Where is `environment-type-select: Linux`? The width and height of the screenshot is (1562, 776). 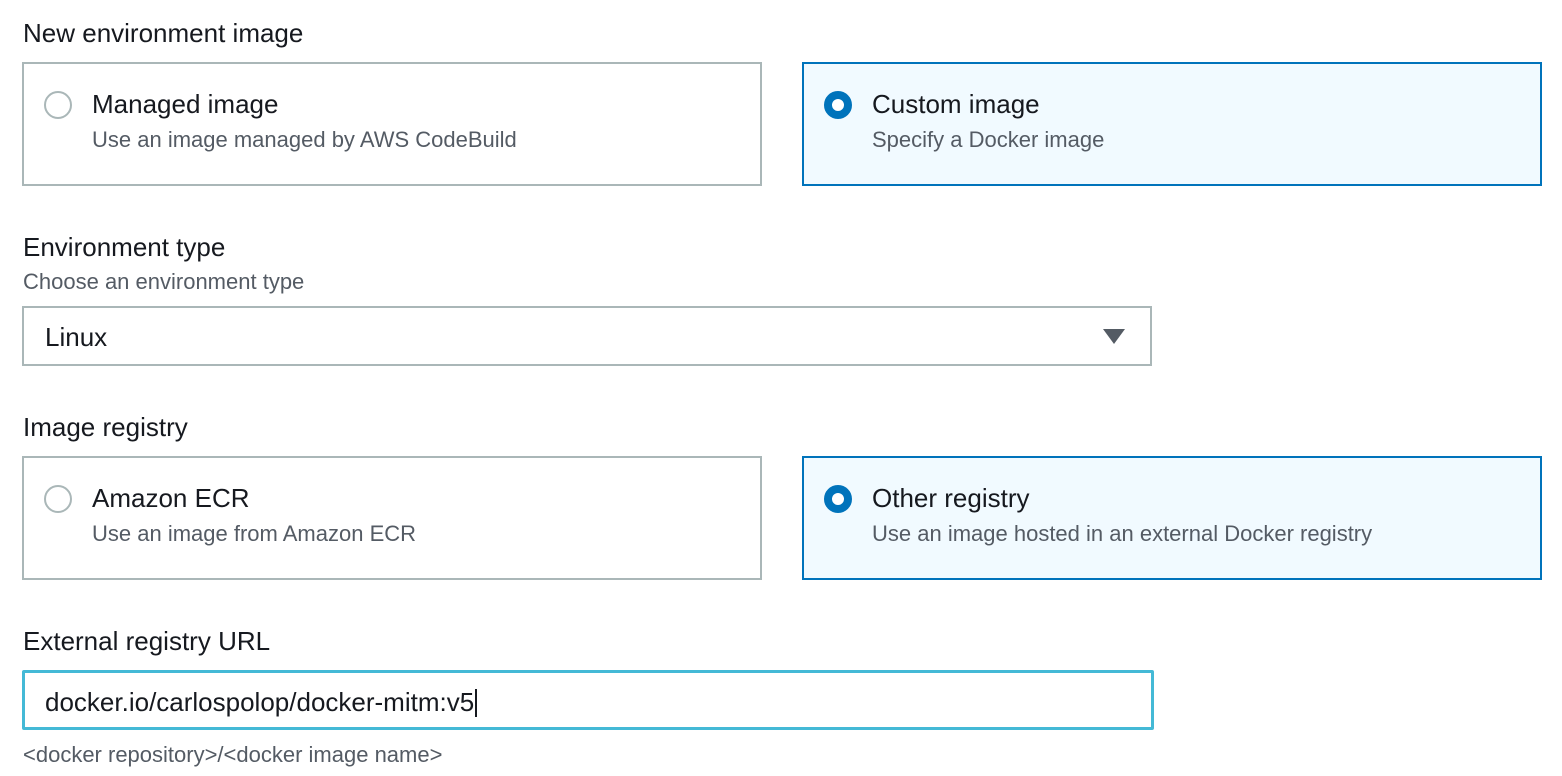 environment-type-select: Linux is located at coordinates (587, 336).